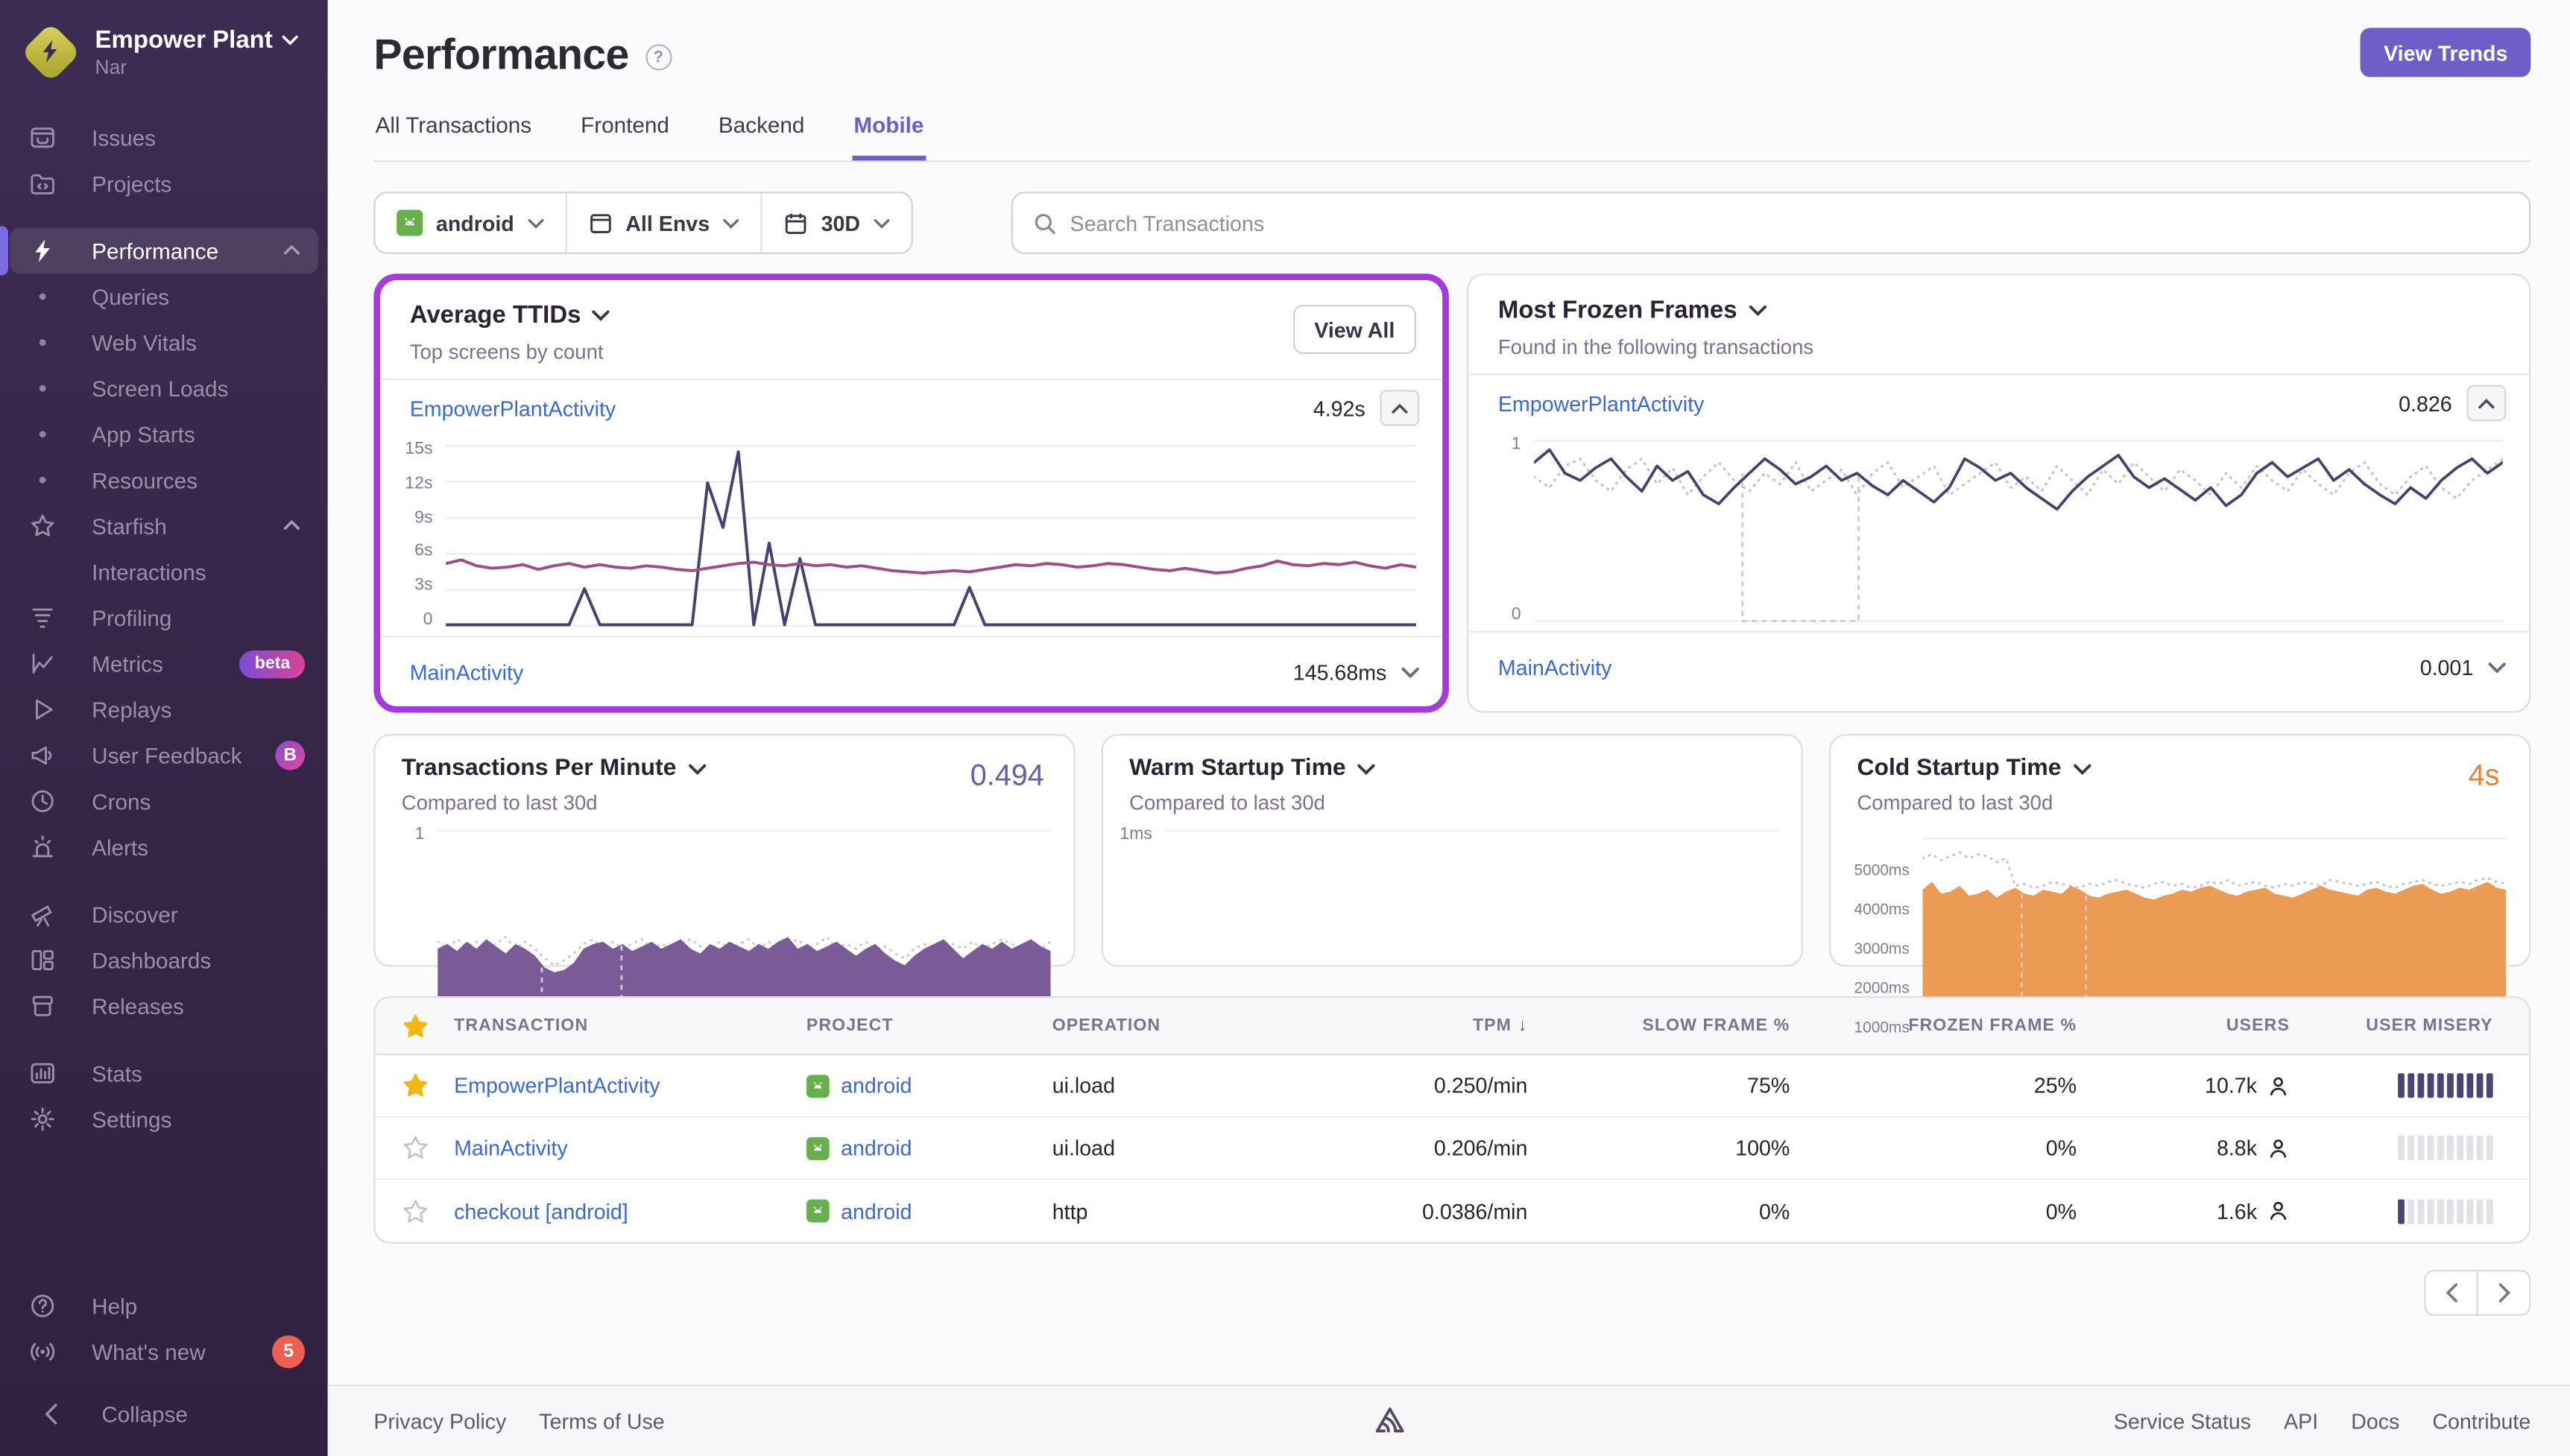  Describe the element at coordinates (164, 1119) in the screenshot. I see `sidebar-item-settings: Settings` at that location.